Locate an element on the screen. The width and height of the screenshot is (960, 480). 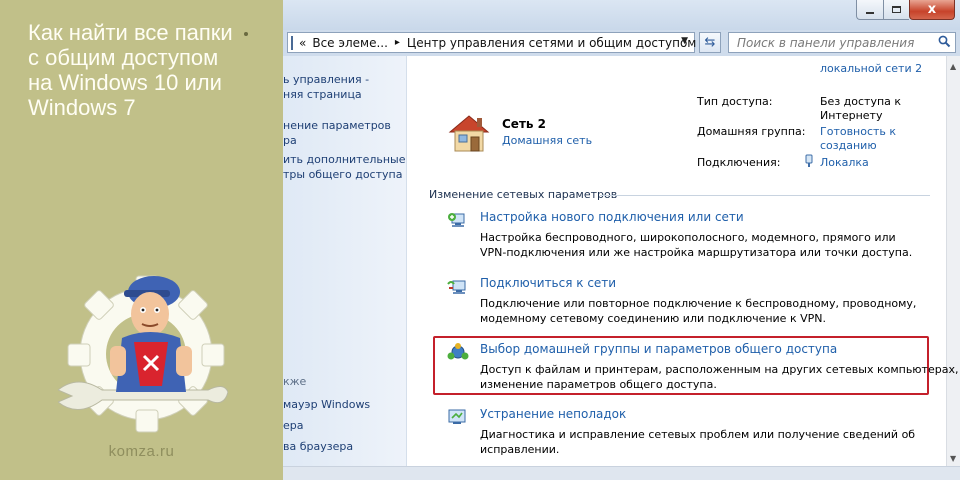
task-title-link: Устранение неполадок is located at coordinates (553, 414).